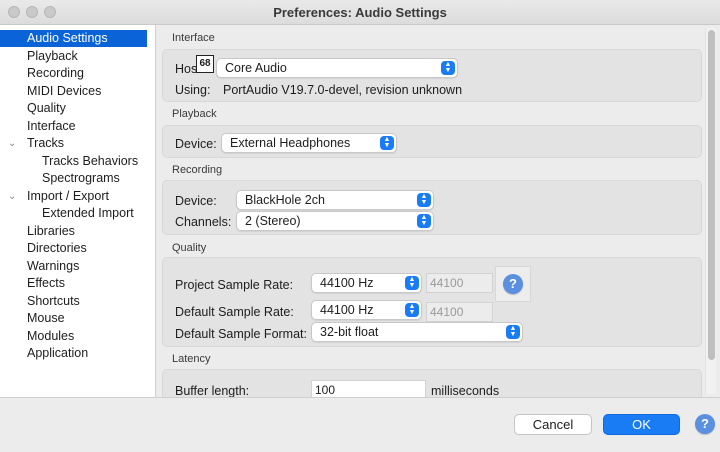  I want to click on sidebar-item-extended-import: Extended Import, so click(73, 213).